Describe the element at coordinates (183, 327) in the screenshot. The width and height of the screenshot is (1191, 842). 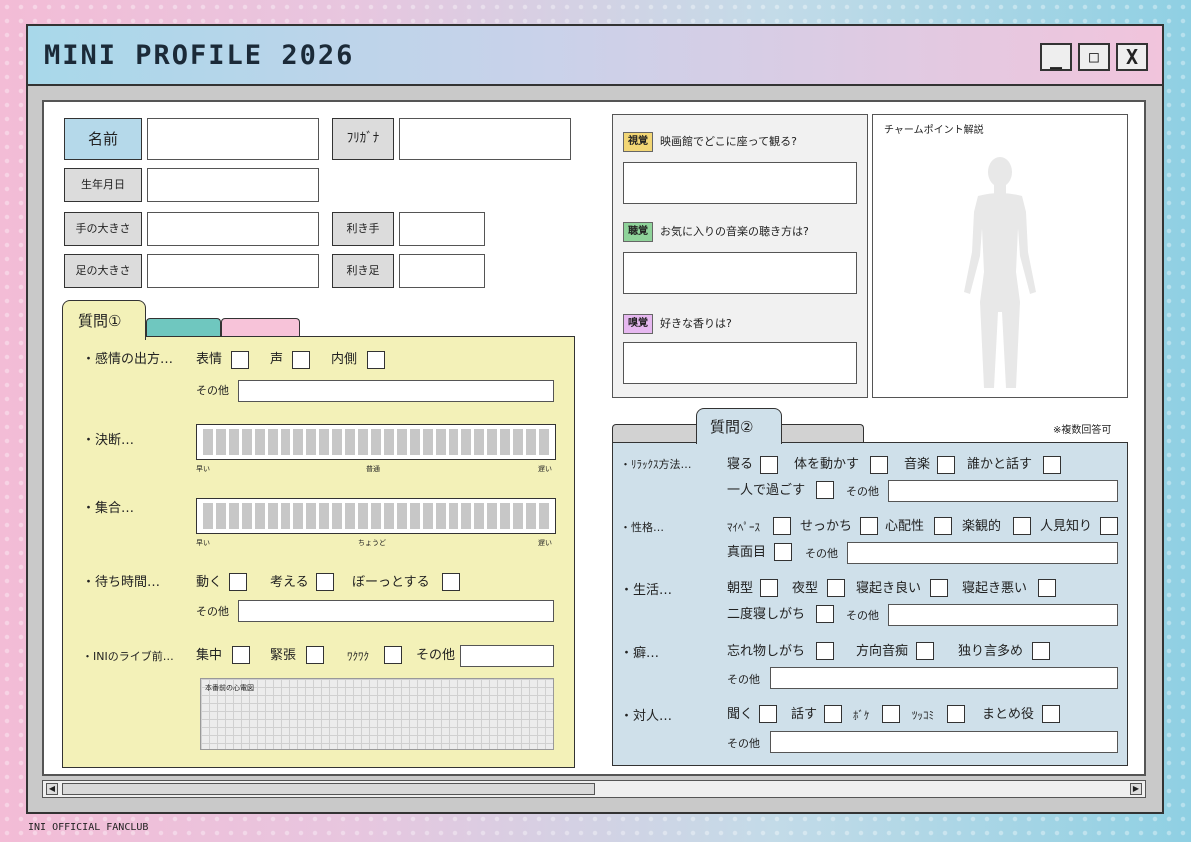
I see `tab-green` at that location.